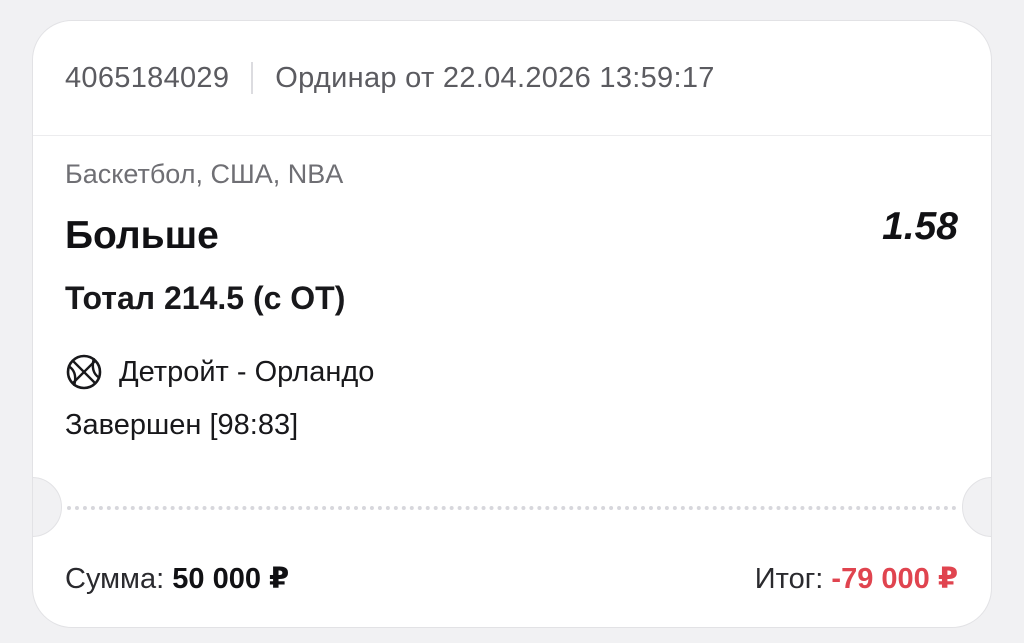 This screenshot has height=643, width=1024. What do you see at coordinates (142, 235) in the screenshot?
I see `outcome-title: Больше` at bounding box center [142, 235].